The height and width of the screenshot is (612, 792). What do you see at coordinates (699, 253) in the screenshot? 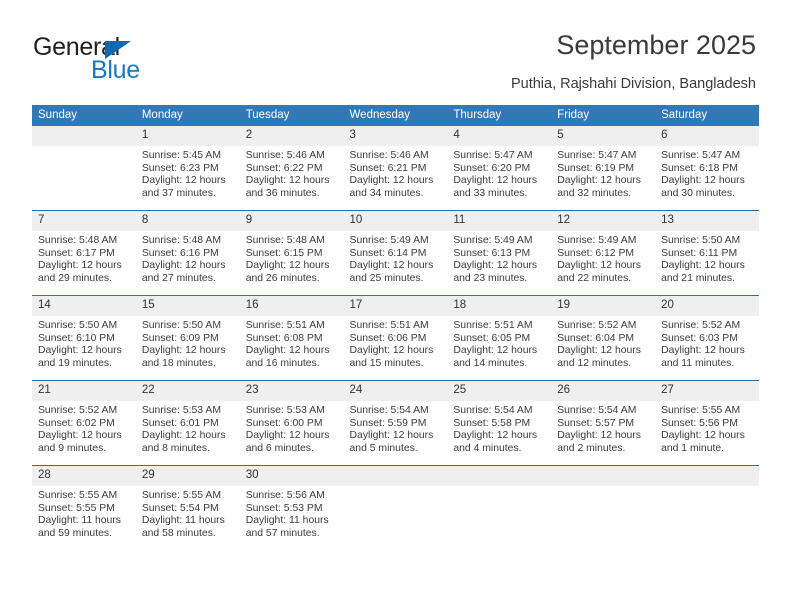
I see `sunset-text: Sunset: 6:11 PM` at bounding box center [699, 253].